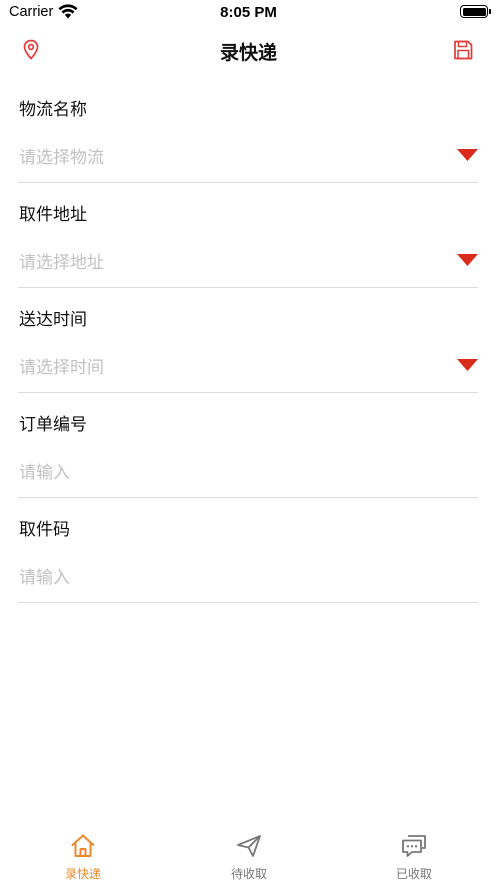 The height and width of the screenshot is (883, 497). Describe the element at coordinates (53, 215) in the screenshot. I see `field-label: 取件地址` at that location.